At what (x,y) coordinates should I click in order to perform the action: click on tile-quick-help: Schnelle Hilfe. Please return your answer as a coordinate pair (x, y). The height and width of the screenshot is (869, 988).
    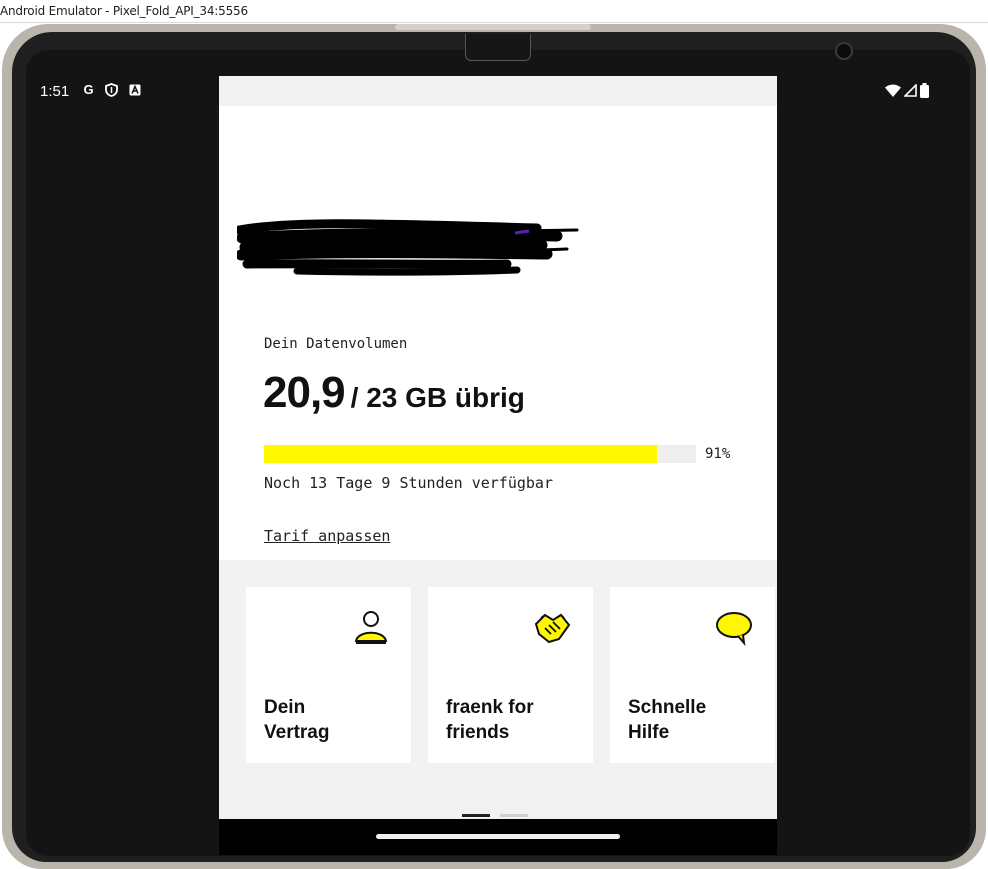
    Looking at the image, I should click on (692, 675).